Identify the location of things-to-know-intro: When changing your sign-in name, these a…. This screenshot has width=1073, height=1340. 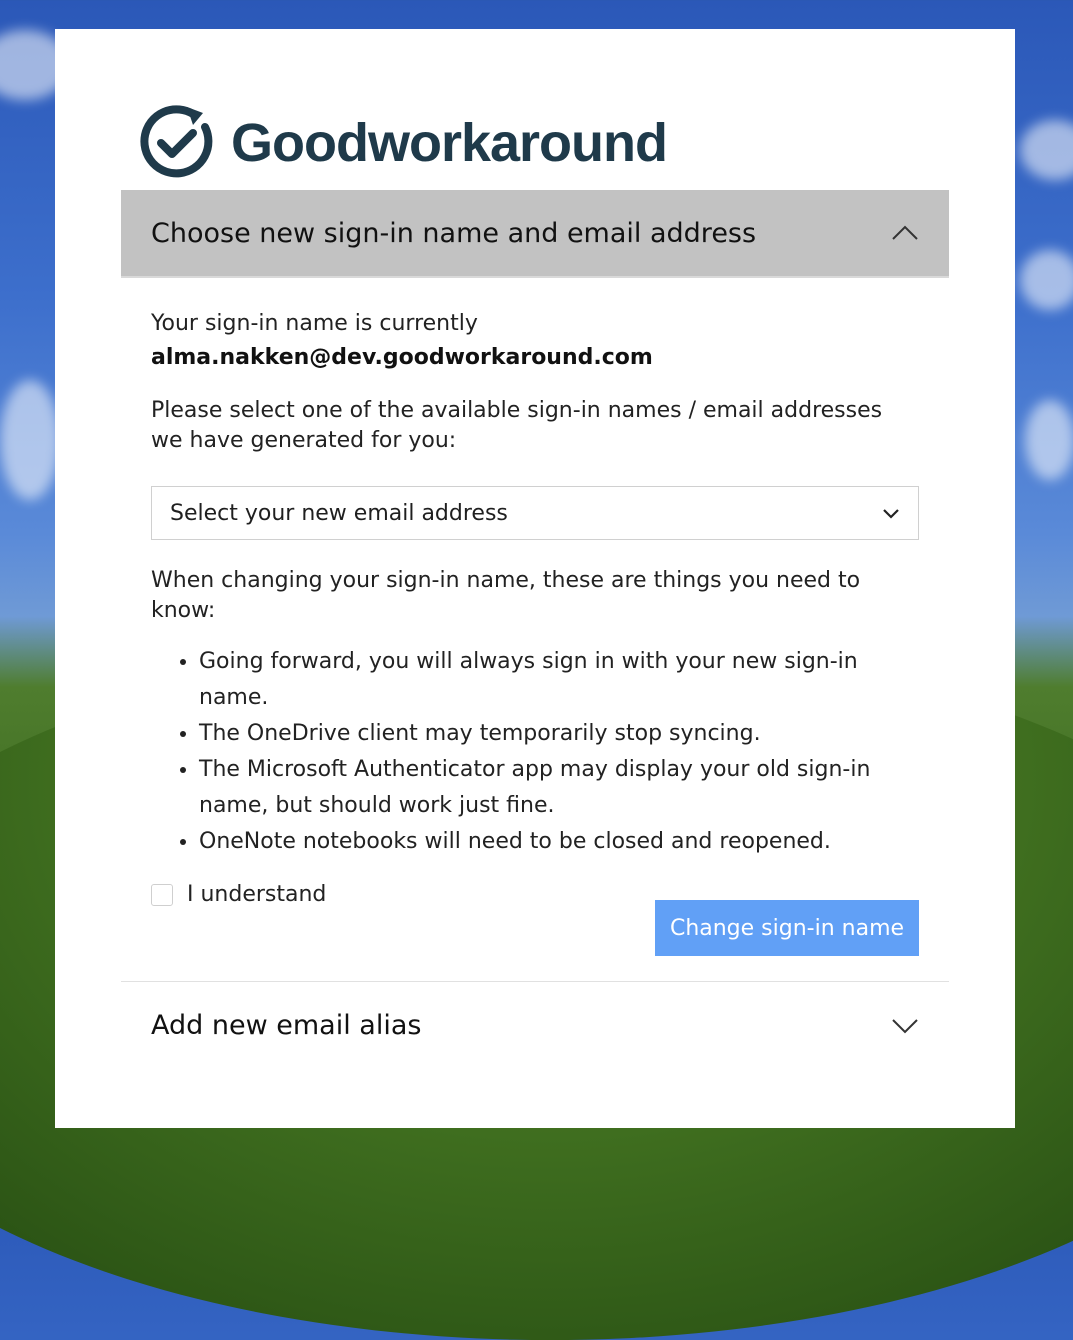
(506, 595).